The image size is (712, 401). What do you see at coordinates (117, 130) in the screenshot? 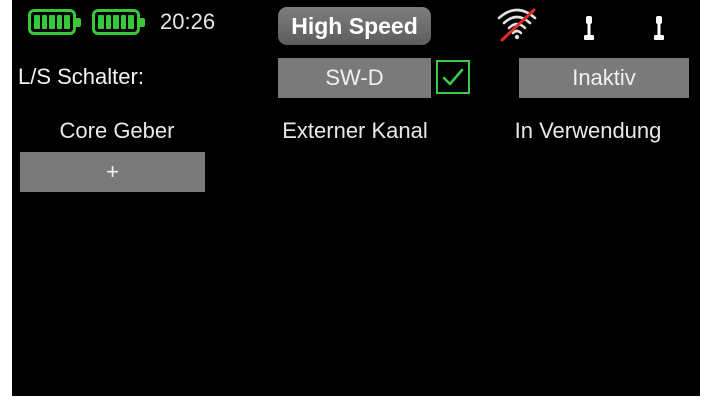
I see `column-header-core-geber: Core Geber` at bounding box center [117, 130].